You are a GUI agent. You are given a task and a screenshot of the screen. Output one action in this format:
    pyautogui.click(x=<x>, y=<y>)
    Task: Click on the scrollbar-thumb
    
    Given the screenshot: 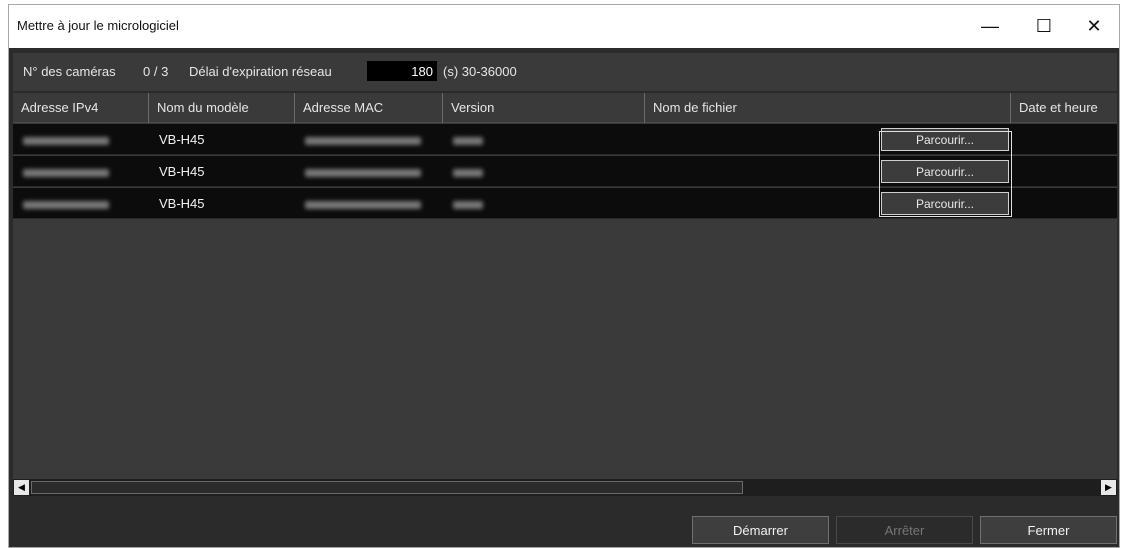 What is the action you would take?
    pyautogui.click(x=387, y=487)
    